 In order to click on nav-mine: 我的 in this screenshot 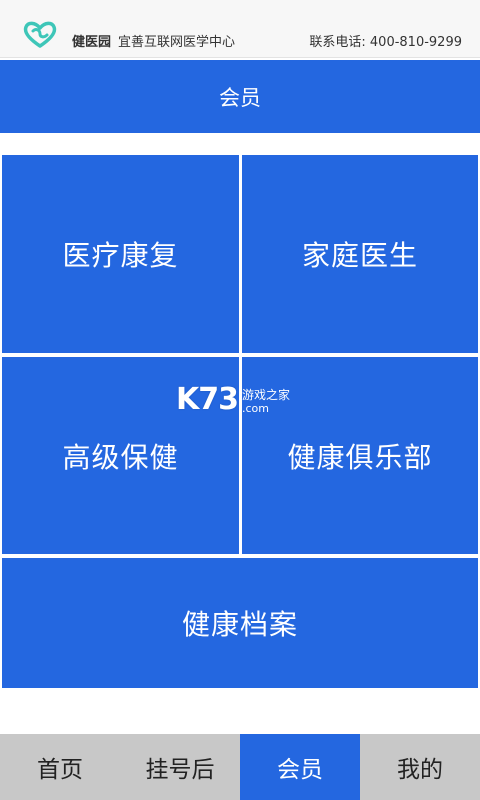, I will do `click(420, 767)`.